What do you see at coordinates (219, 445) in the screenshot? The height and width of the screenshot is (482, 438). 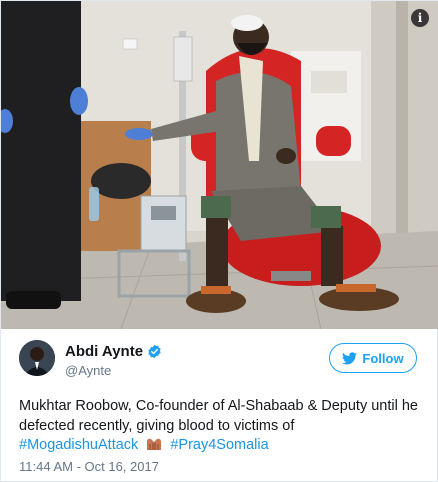 I see `hashtag-pray4somalia: #Pray4Somalia` at bounding box center [219, 445].